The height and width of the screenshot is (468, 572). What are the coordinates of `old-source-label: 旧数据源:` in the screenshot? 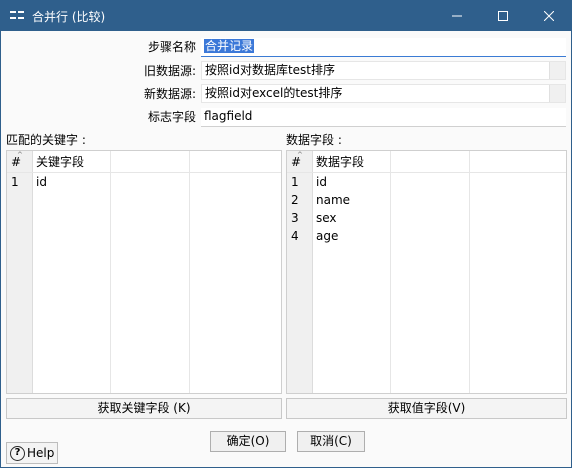 It's located at (169, 71).